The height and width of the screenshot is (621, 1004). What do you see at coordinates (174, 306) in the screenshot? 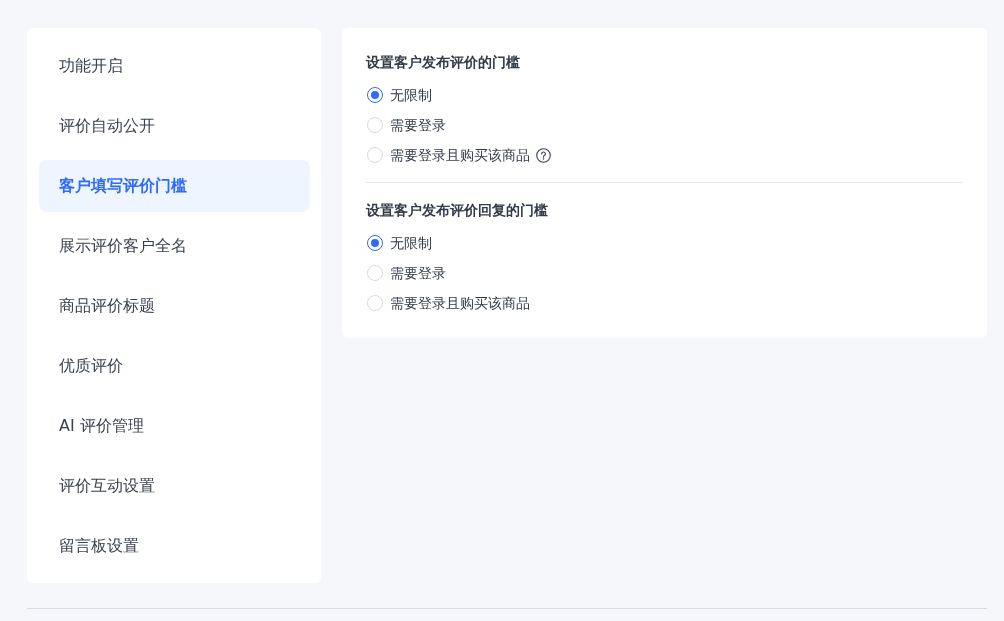
I see `sidebar-item: 商品评价标题` at bounding box center [174, 306].